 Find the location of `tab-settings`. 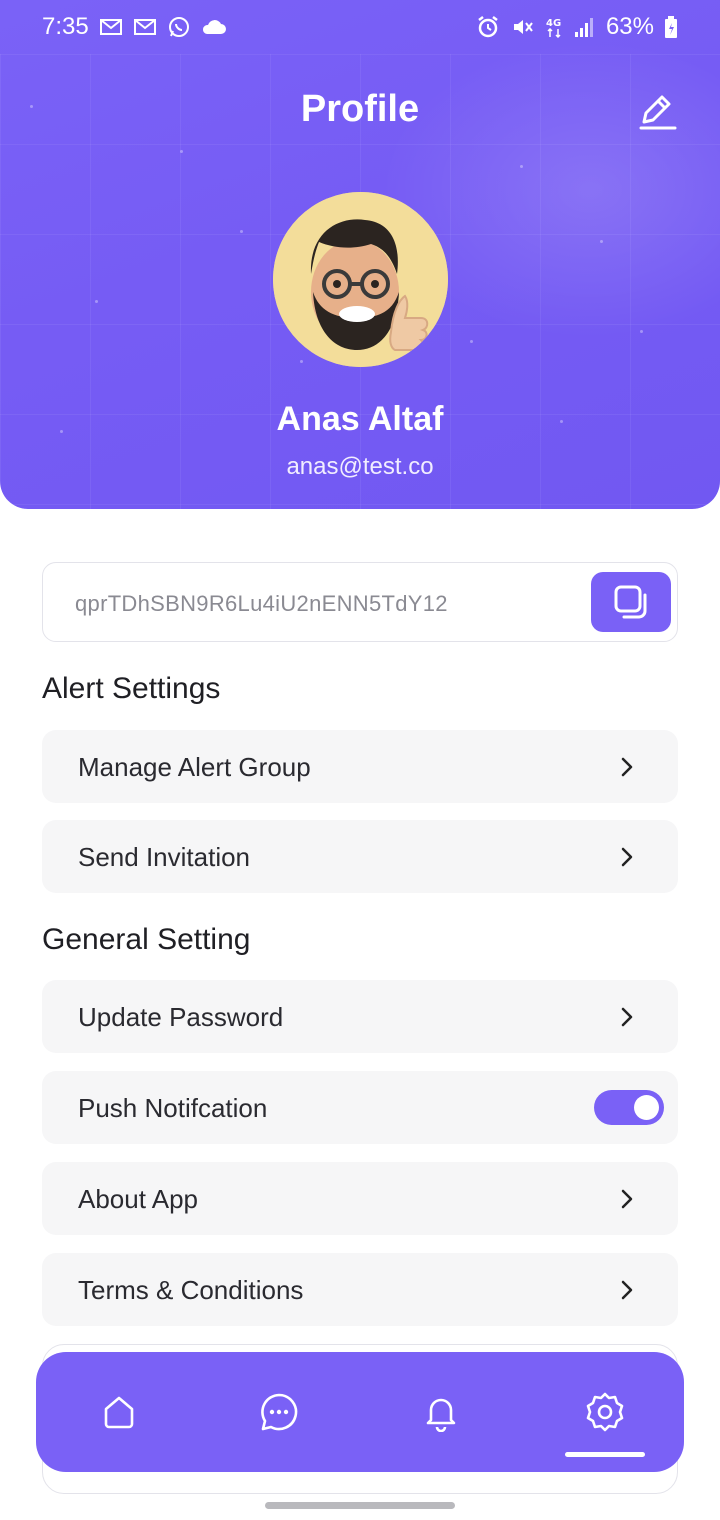

tab-settings is located at coordinates (605, 1412).